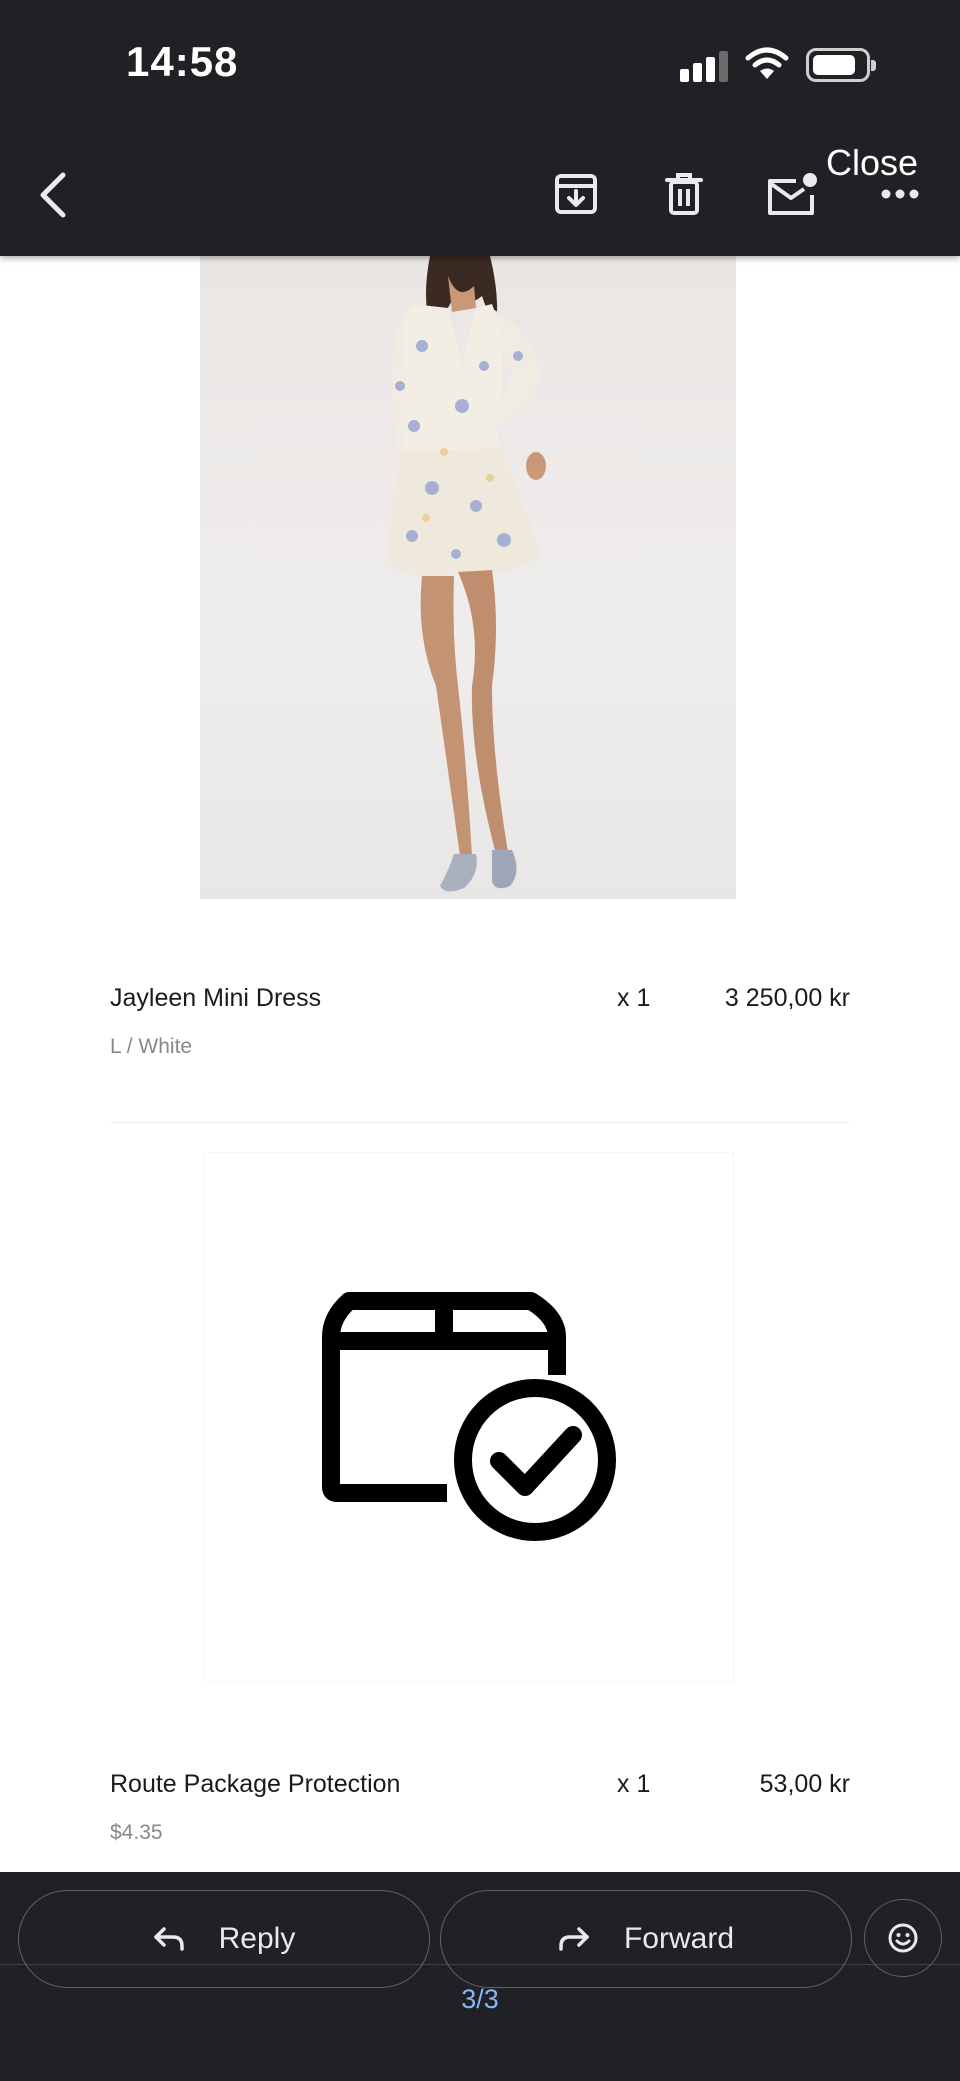  I want to click on status-time: 14:58, so click(182, 61).